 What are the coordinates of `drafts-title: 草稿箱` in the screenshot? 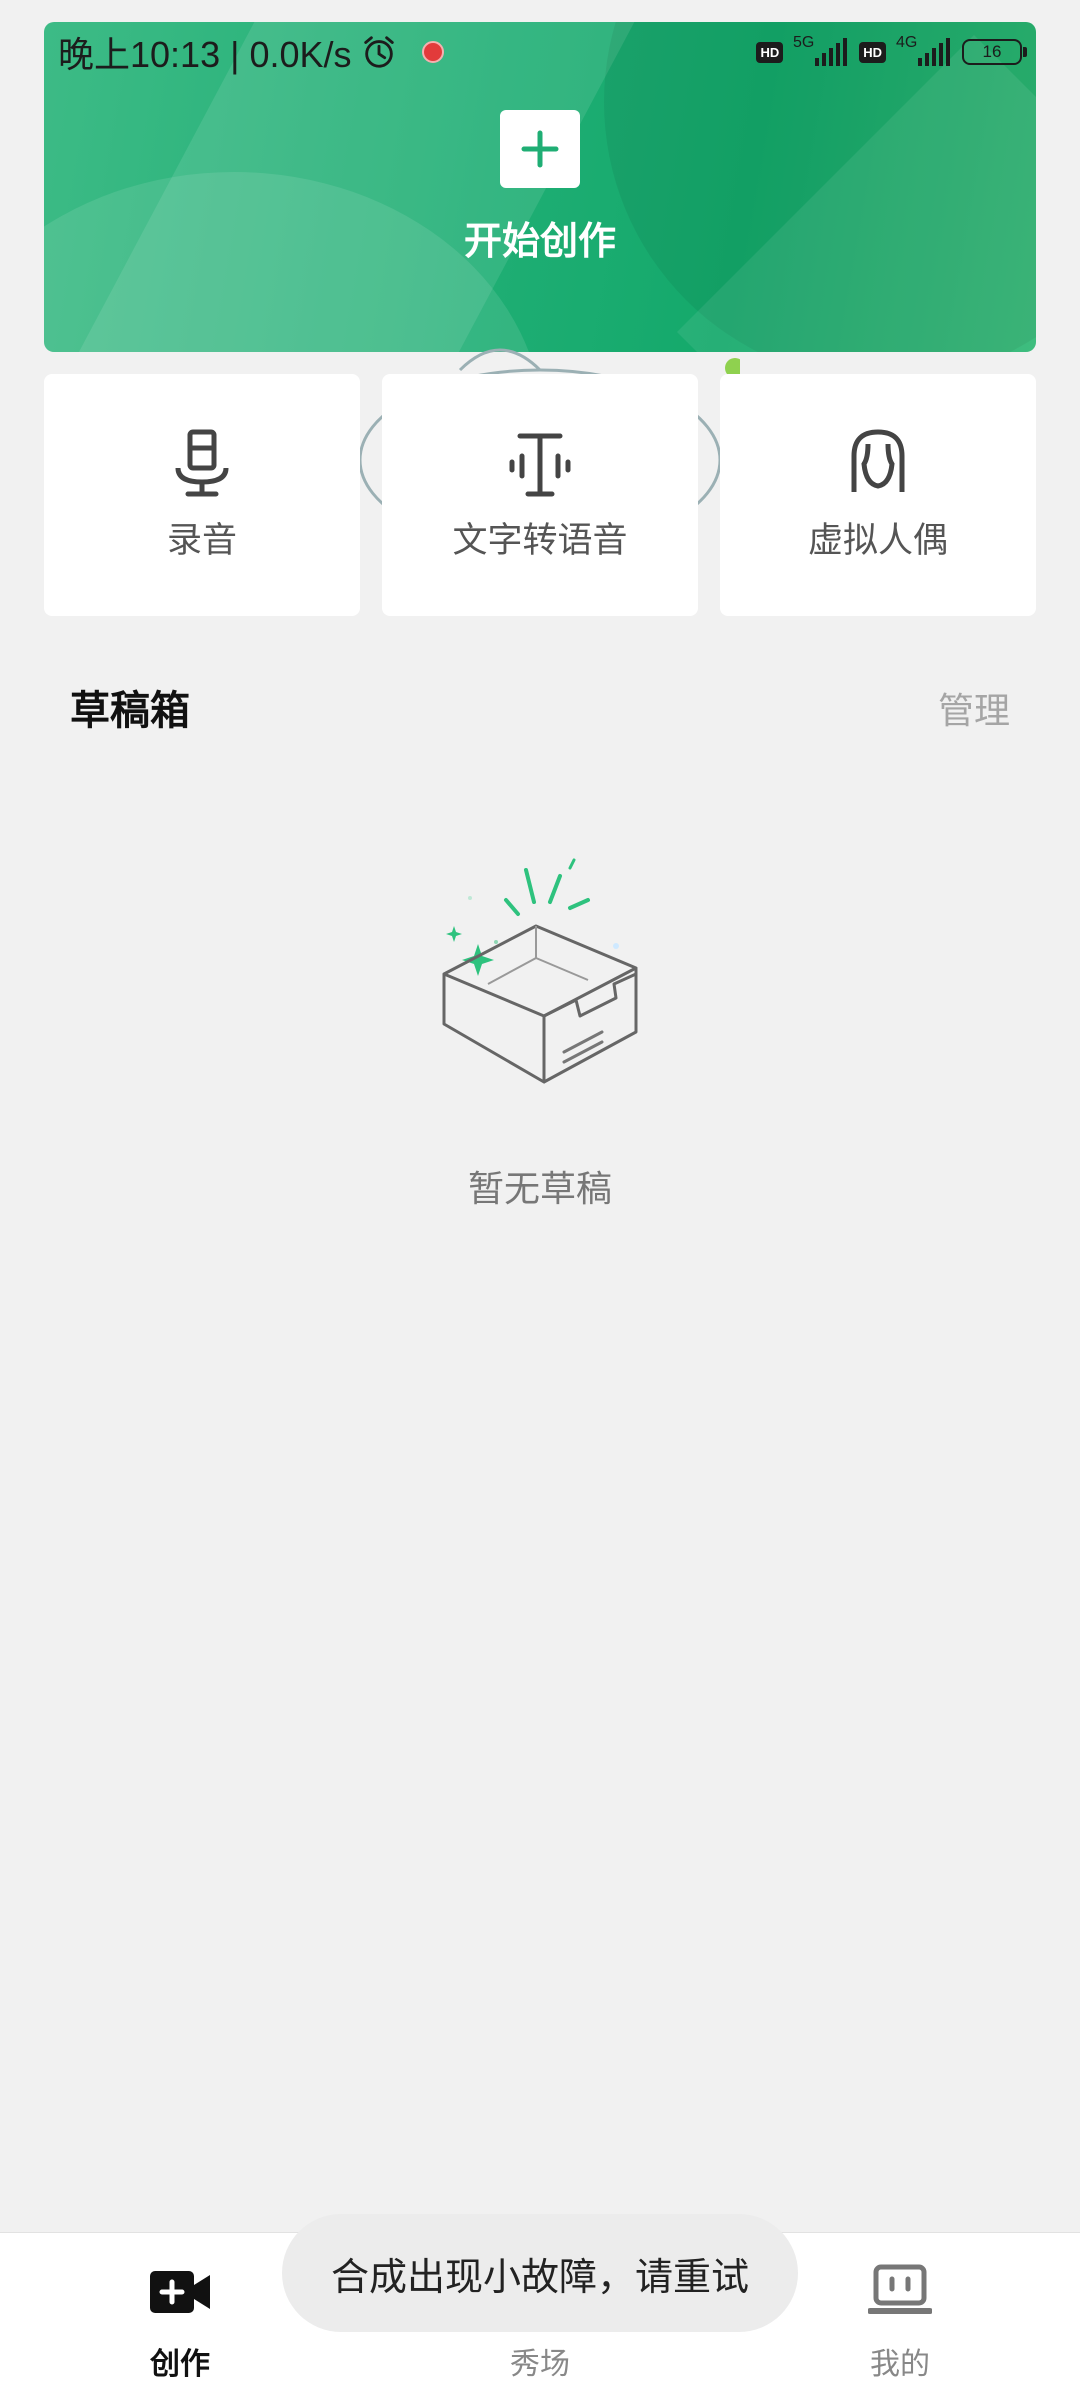 It's located at (130, 711).